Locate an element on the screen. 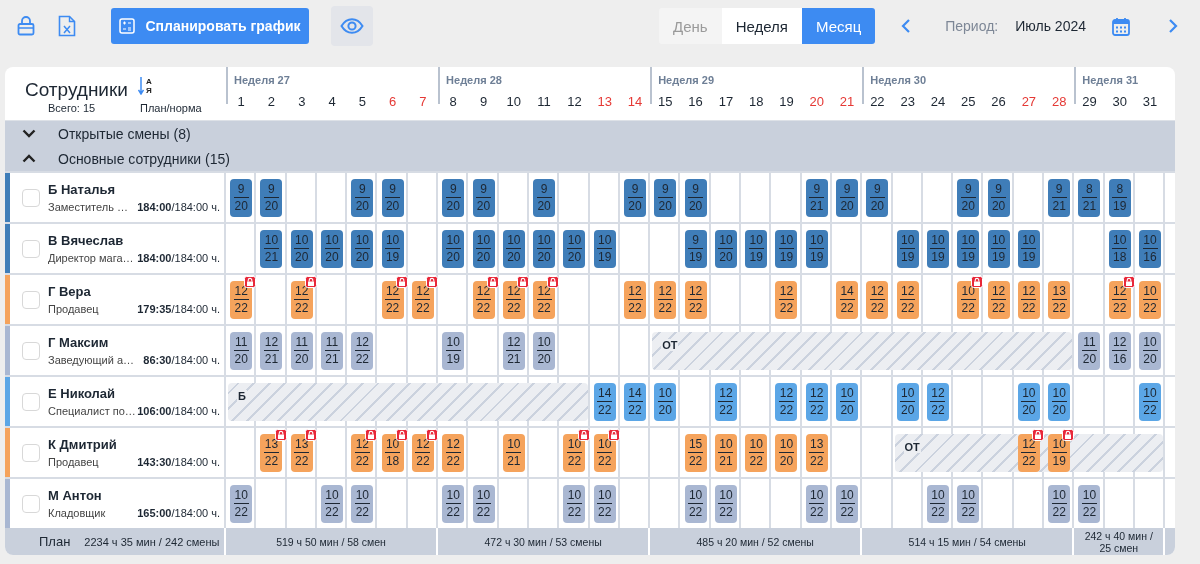 The width and height of the screenshot is (1200, 564). shift-chip: 11 21 is located at coordinates (332, 350).